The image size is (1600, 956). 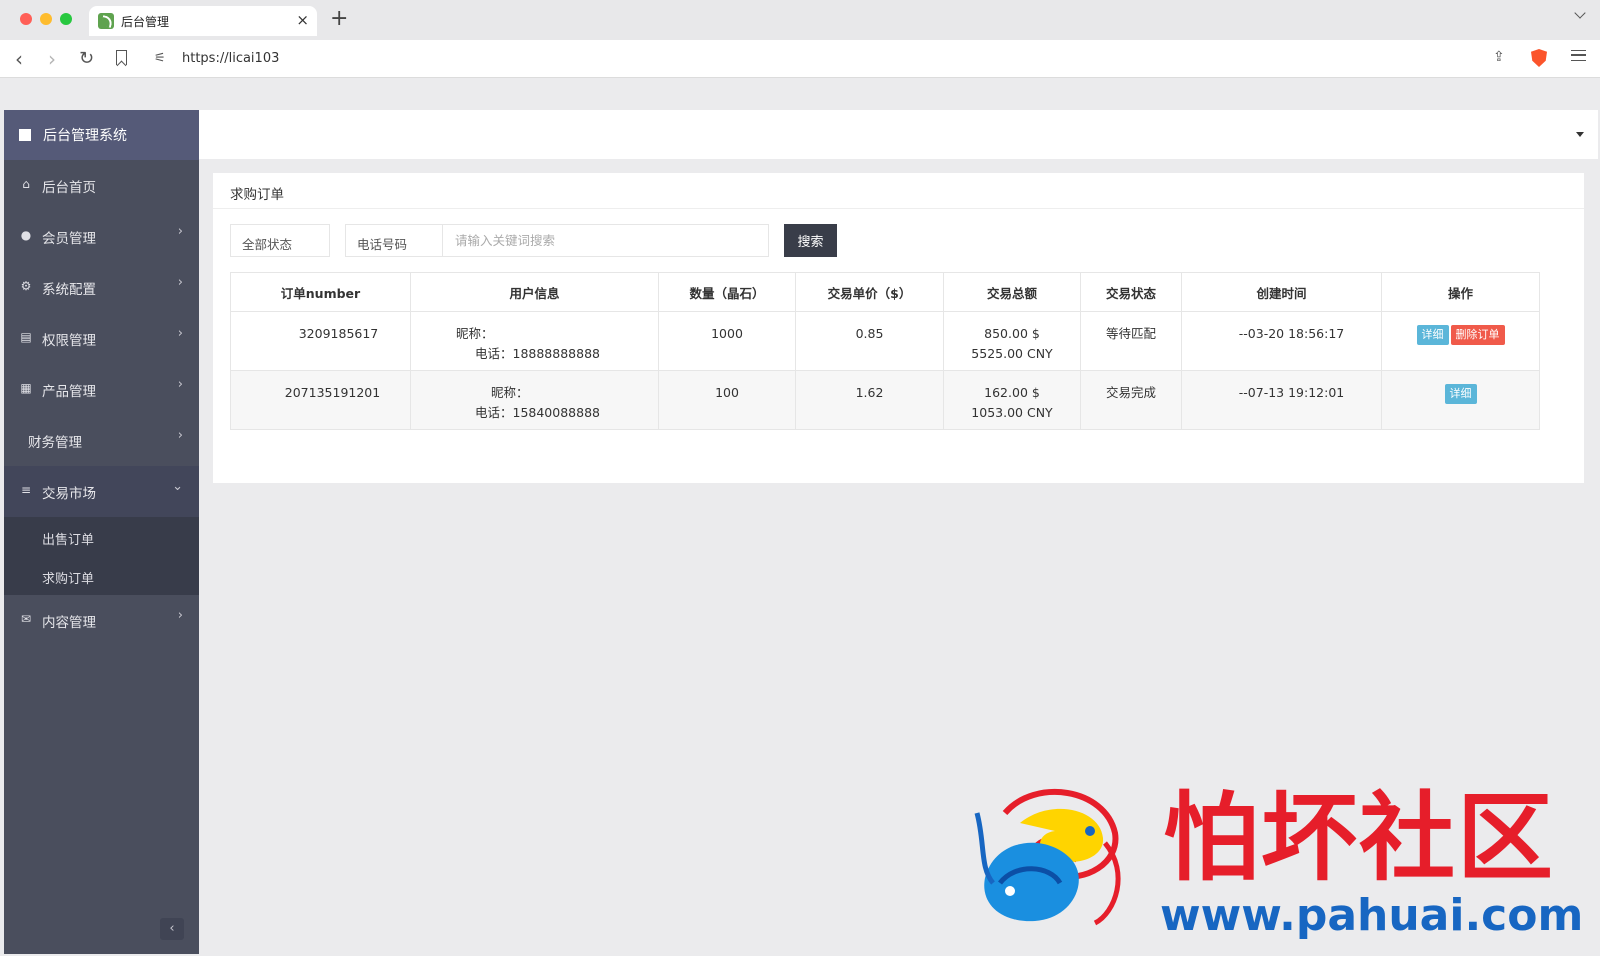 I want to click on unit-price: 0.85, so click(x=869, y=341).